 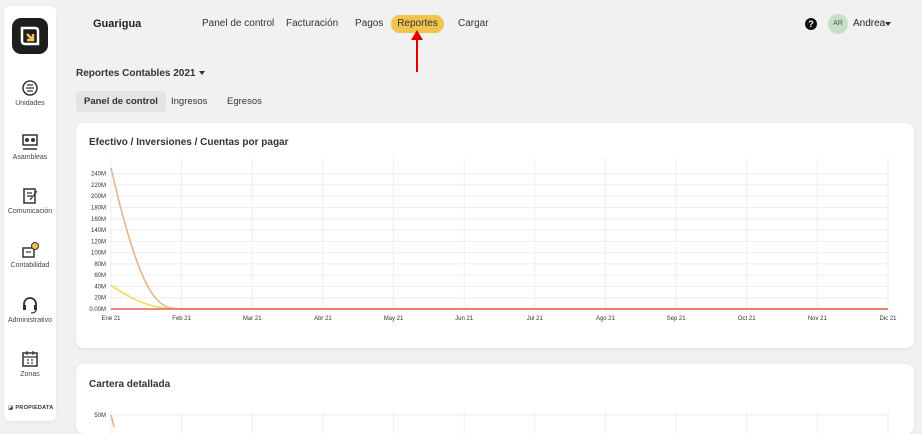 I want to click on y-tick-label: 60M, so click(x=100, y=276).